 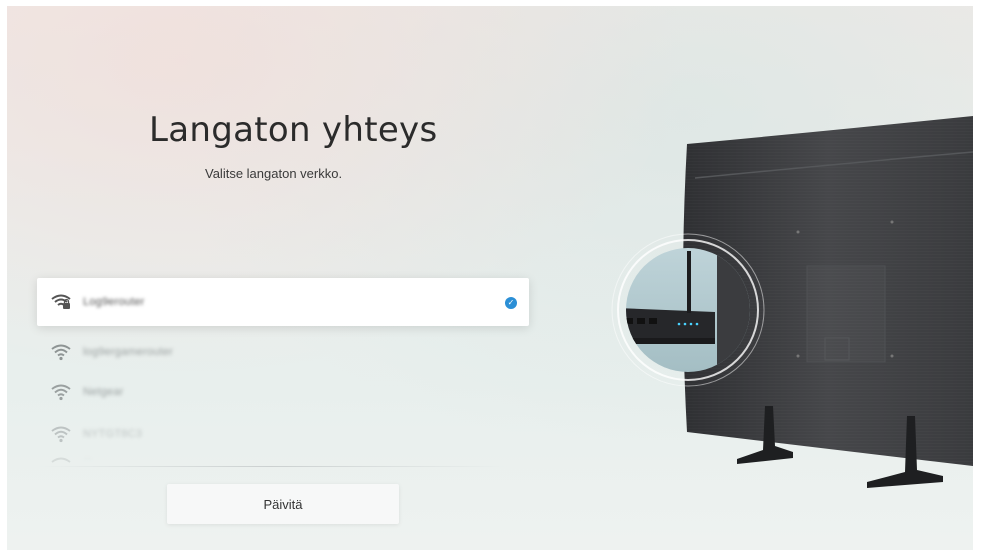 I want to click on list-divider, so click(x=272, y=466).